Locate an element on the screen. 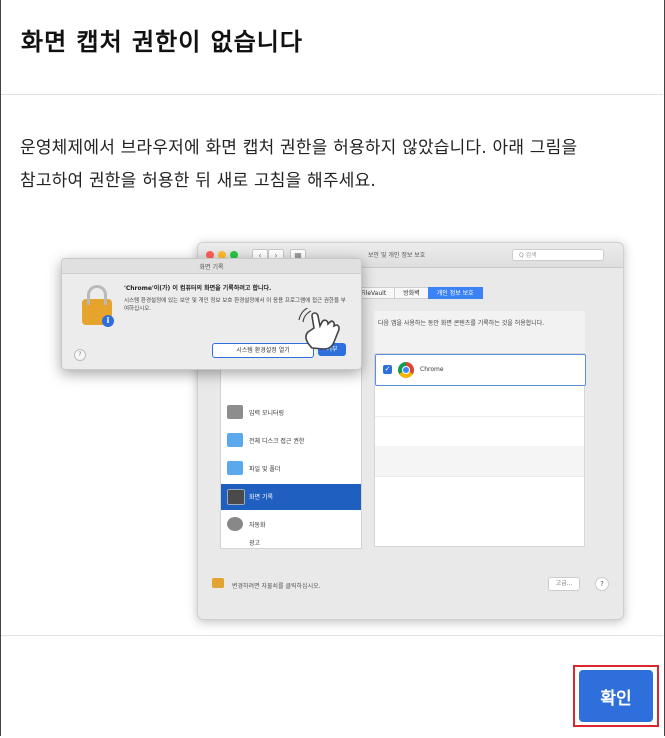 The image size is (665, 738). footer-divider is located at coordinates (332, 635).